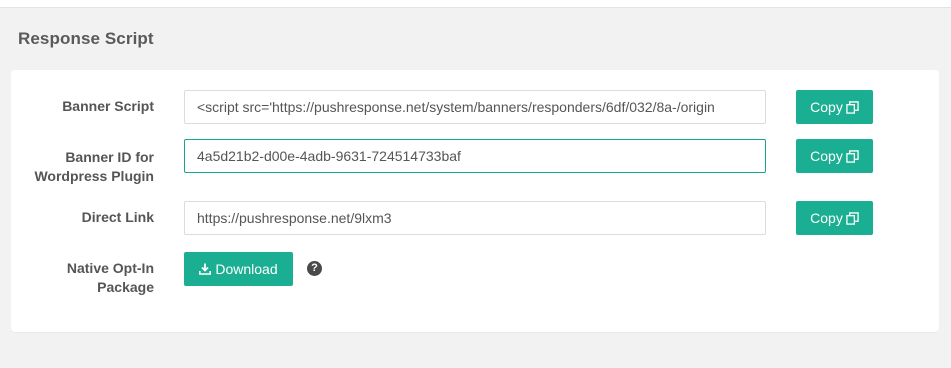 The image size is (951, 368). I want to click on banner-id-label: Banner ID for Wordpress Plugin, so click(94, 167).